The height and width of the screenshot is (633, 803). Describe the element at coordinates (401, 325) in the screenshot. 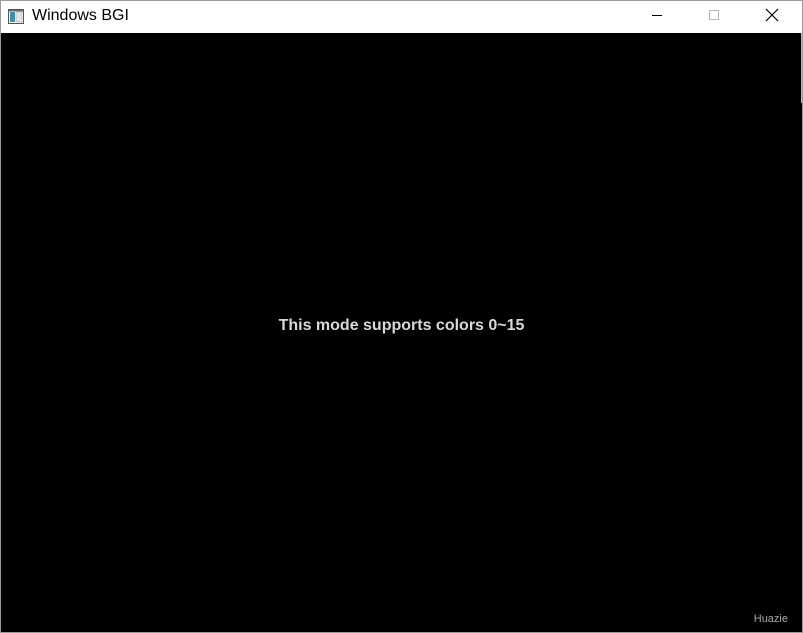

I see `color-mode-message: This mode supports colors 0~15` at that location.